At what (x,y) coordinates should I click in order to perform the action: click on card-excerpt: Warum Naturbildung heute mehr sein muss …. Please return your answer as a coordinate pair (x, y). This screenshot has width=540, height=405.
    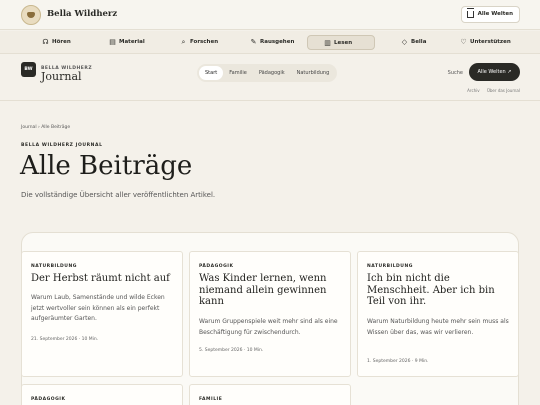
    Looking at the image, I should click on (438, 327).